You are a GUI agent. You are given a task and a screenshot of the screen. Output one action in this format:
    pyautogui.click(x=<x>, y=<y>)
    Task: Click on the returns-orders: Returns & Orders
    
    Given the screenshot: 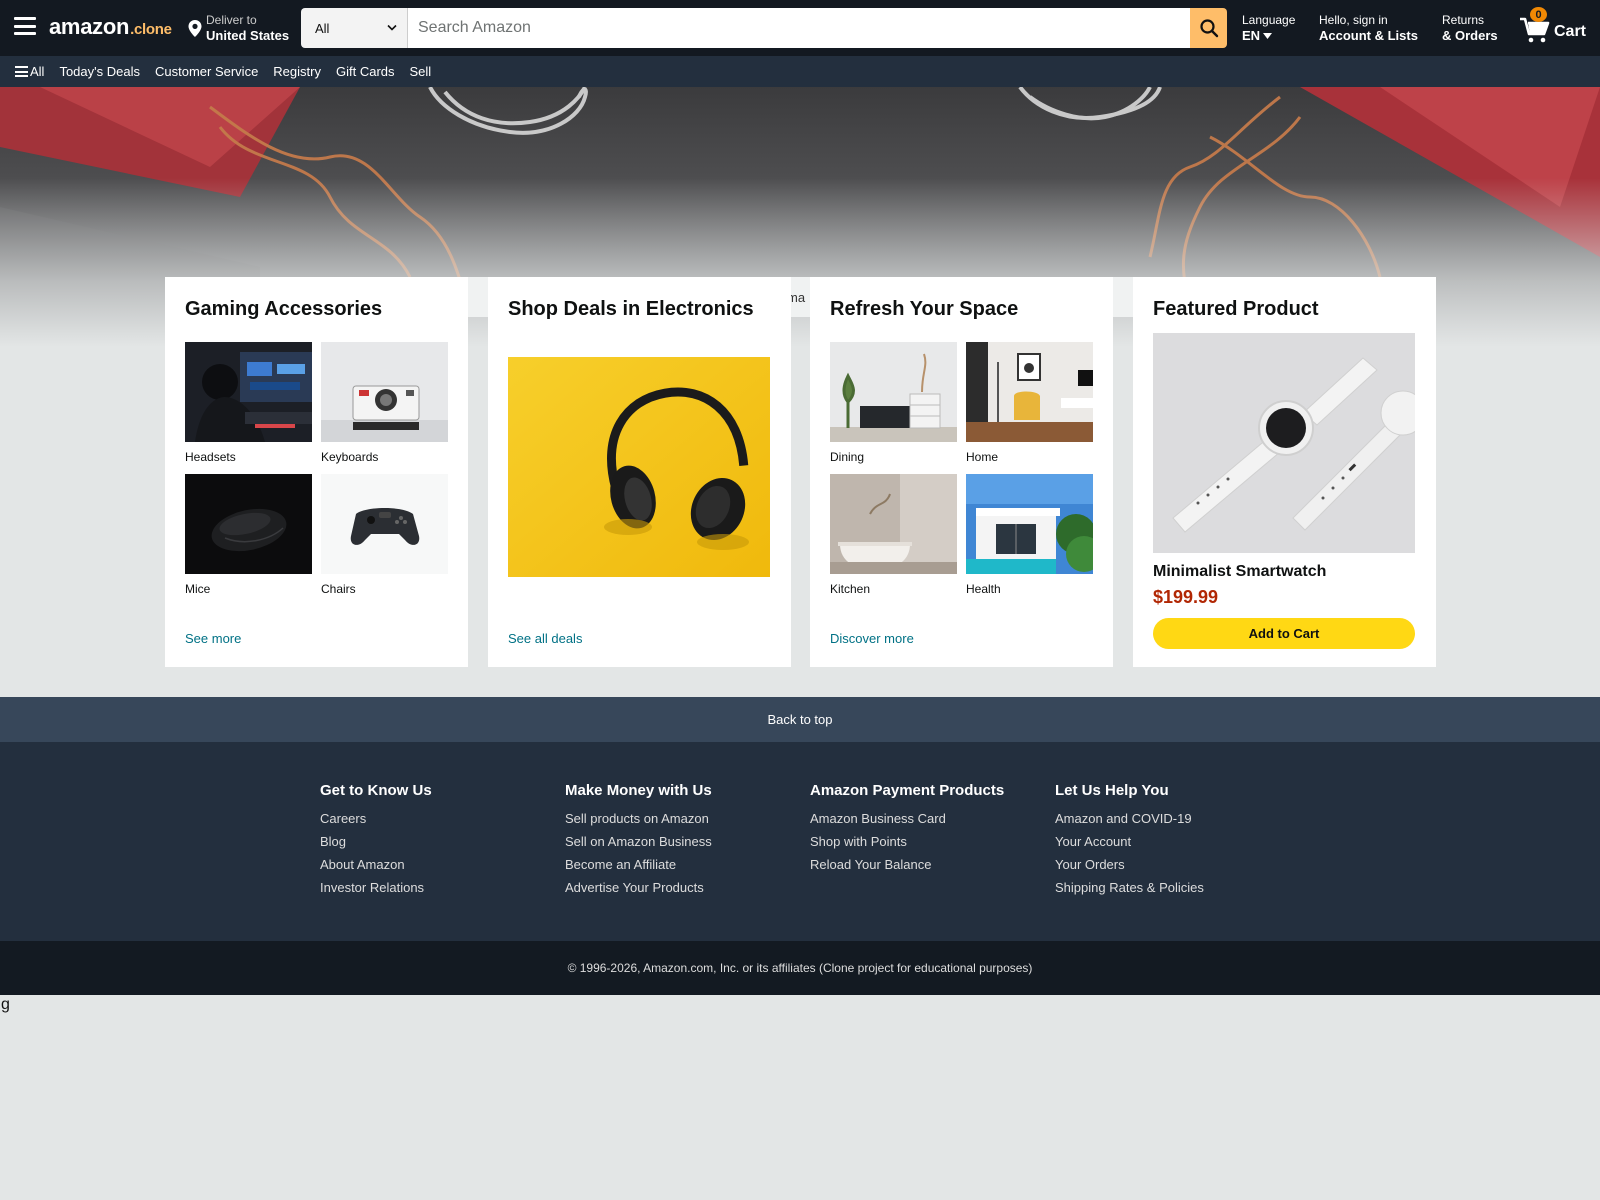 What is the action you would take?
    pyautogui.click(x=1470, y=28)
    